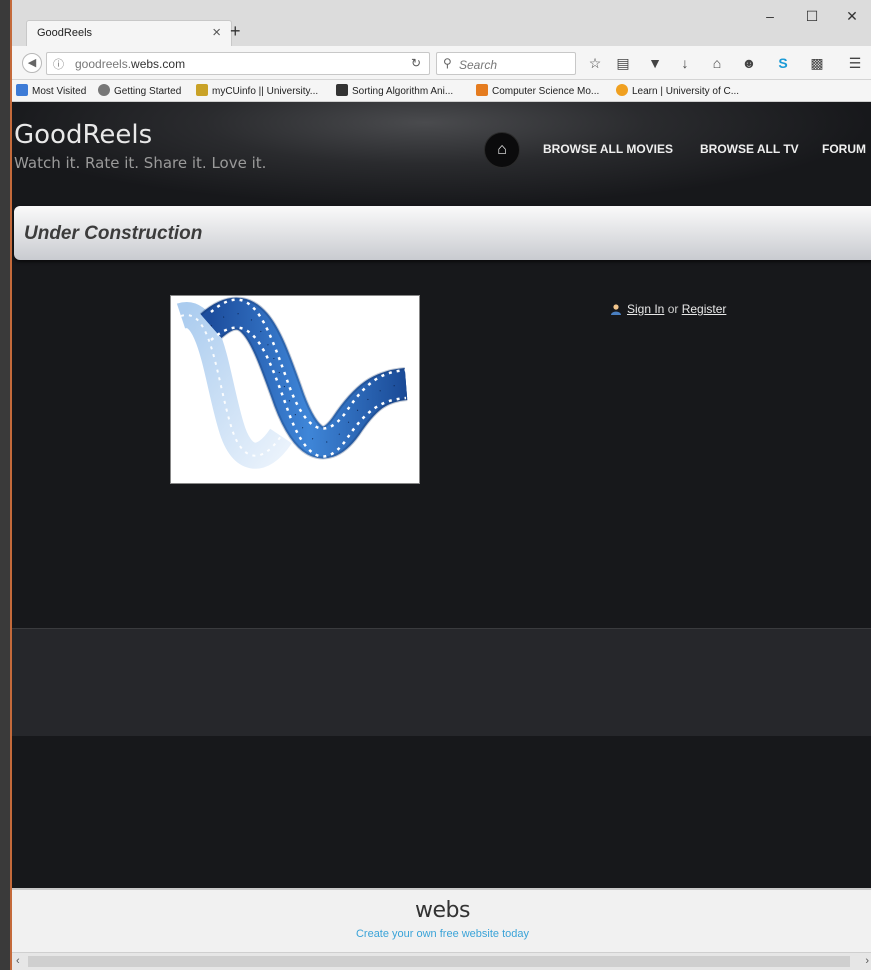  Describe the element at coordinates (295, 389) in the screenshot. I see `film-strip-image` at that location.